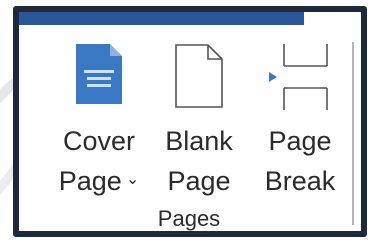  I want to click on blank-page-label-line2: Page, so click(199, 181).